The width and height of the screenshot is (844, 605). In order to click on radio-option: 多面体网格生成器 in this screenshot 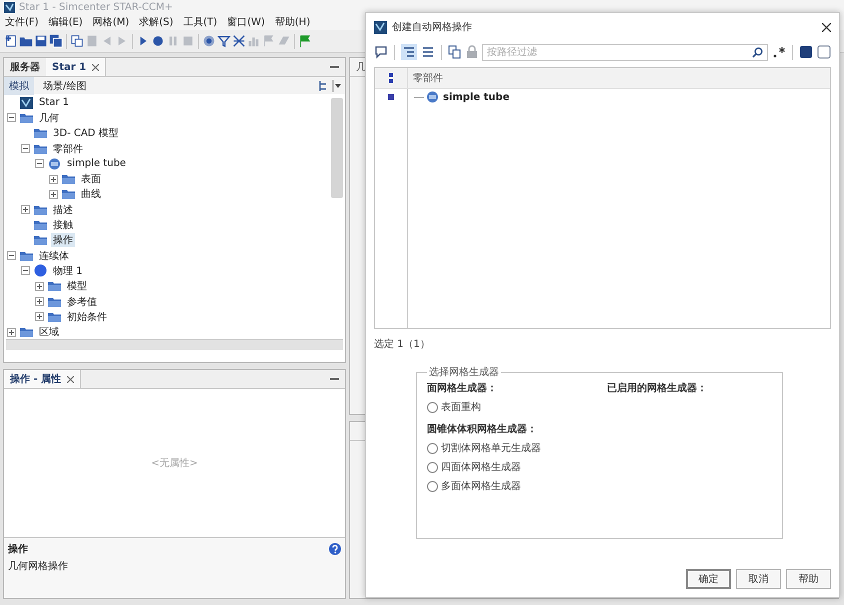, I will do `click(487, 486)`.